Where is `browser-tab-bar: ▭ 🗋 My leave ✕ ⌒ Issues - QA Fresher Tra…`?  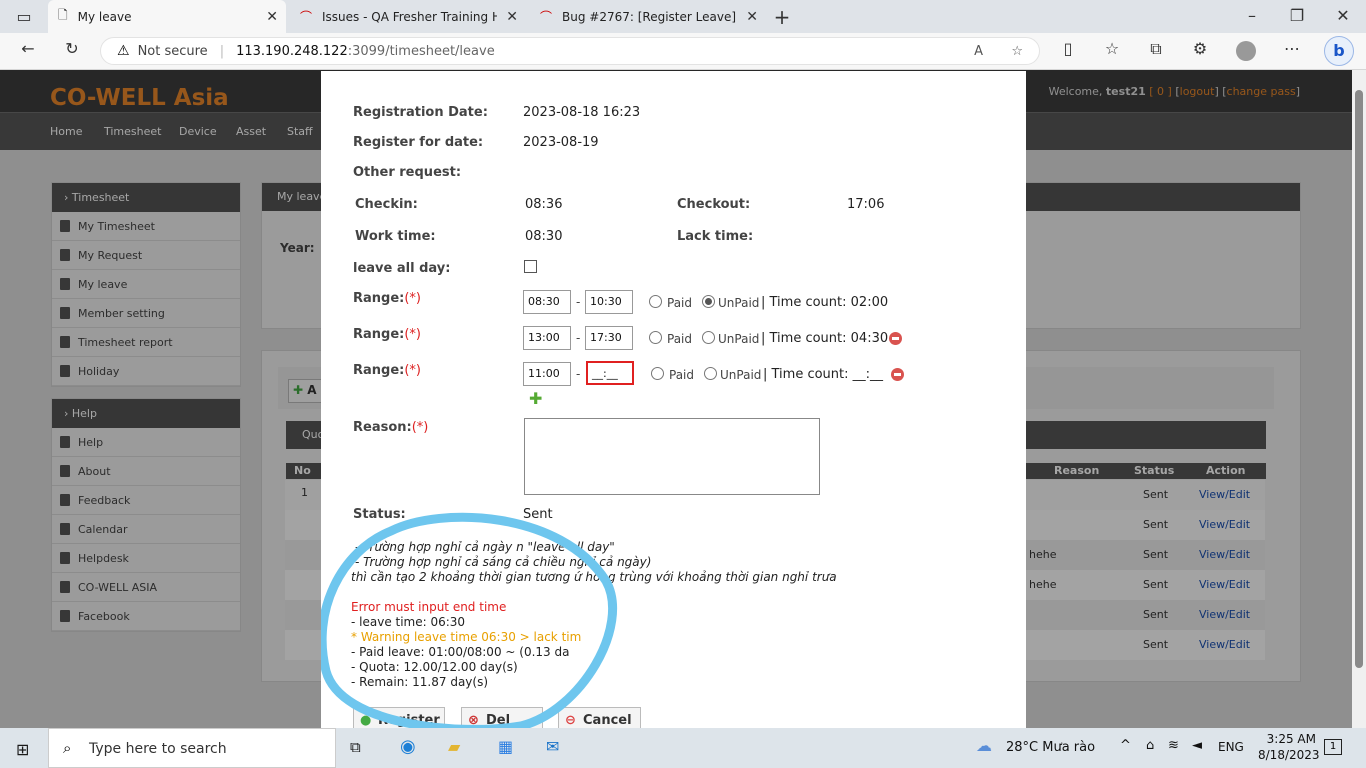 browser-tab-bar: ▭ 🗋 My leave ✕ ⌒ Issues - QA Fresher Tra… is located at coordinates (683, 16).